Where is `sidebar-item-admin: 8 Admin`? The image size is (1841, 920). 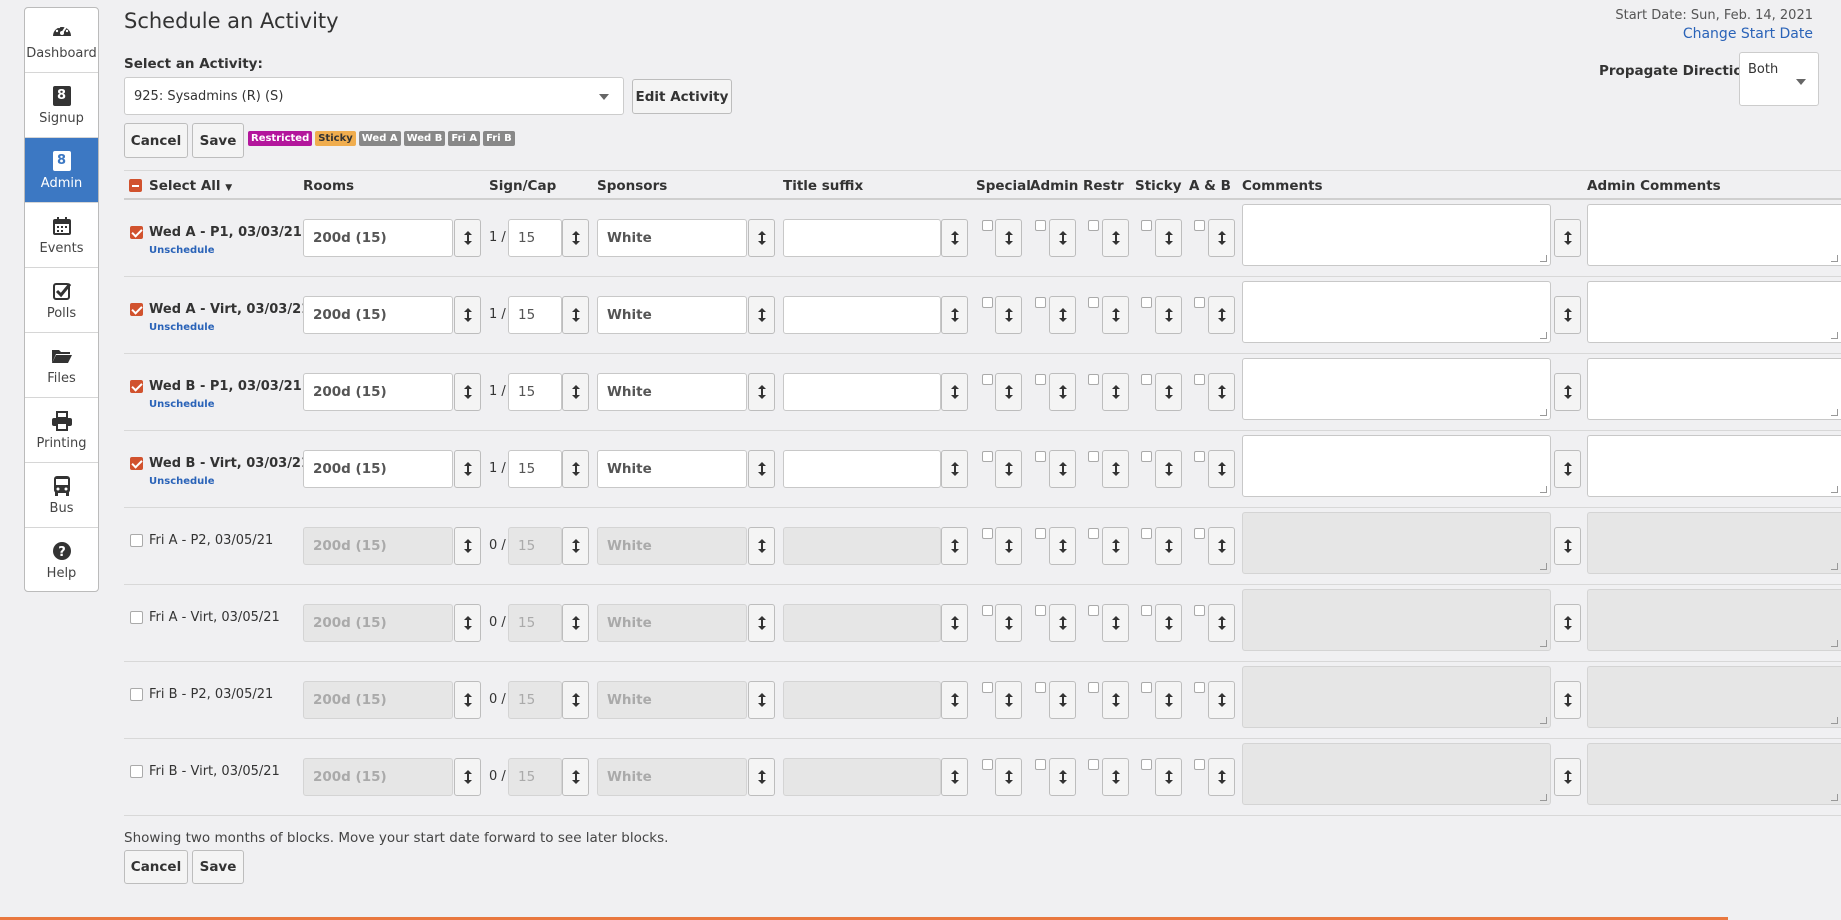
sidebar-item-admin: 8 Admin is located at coordinates (61, 170).